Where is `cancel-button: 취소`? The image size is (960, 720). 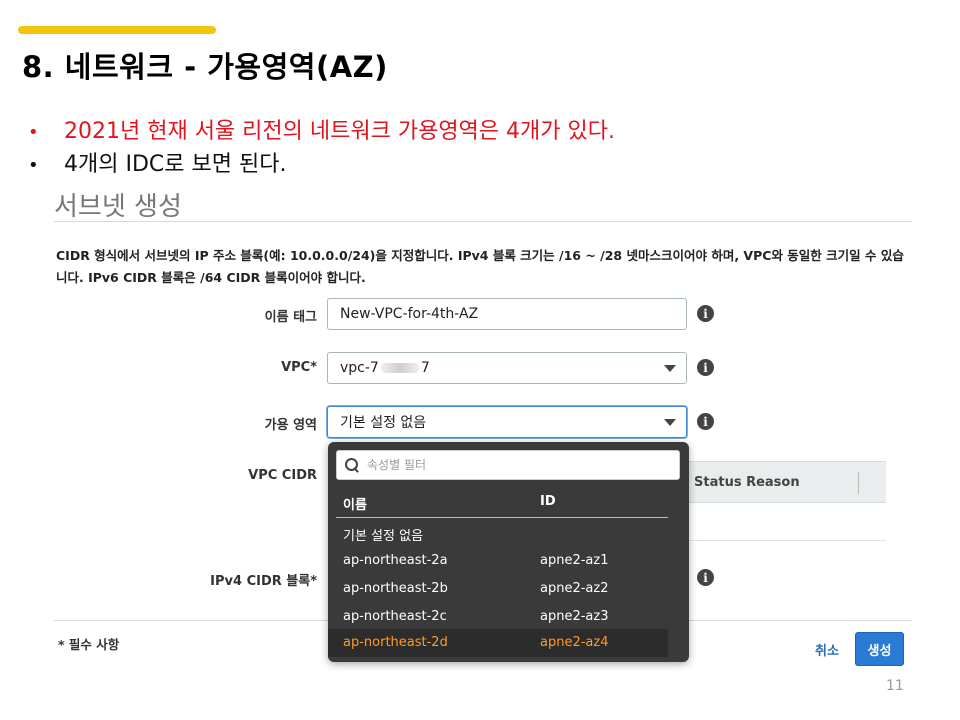 cancel-button: 취소 is located at coordinates (827, 649).